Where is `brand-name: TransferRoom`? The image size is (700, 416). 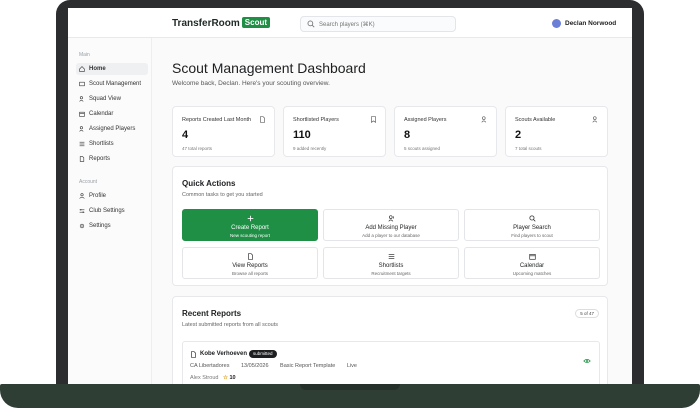
brand-name: TransferRoom is located at coordinates (206, 23).